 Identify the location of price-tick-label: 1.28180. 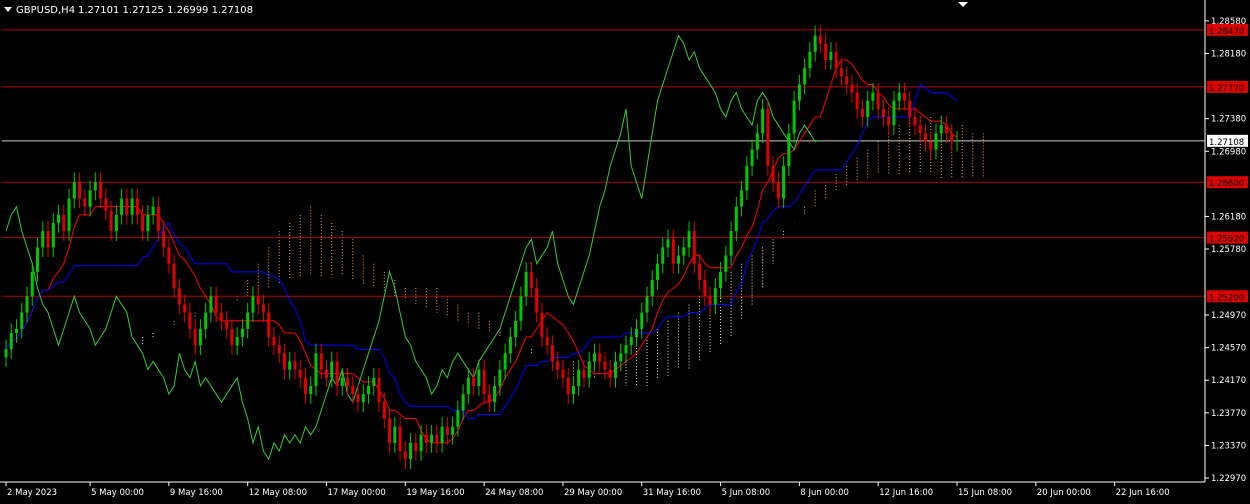
(1228, 54).